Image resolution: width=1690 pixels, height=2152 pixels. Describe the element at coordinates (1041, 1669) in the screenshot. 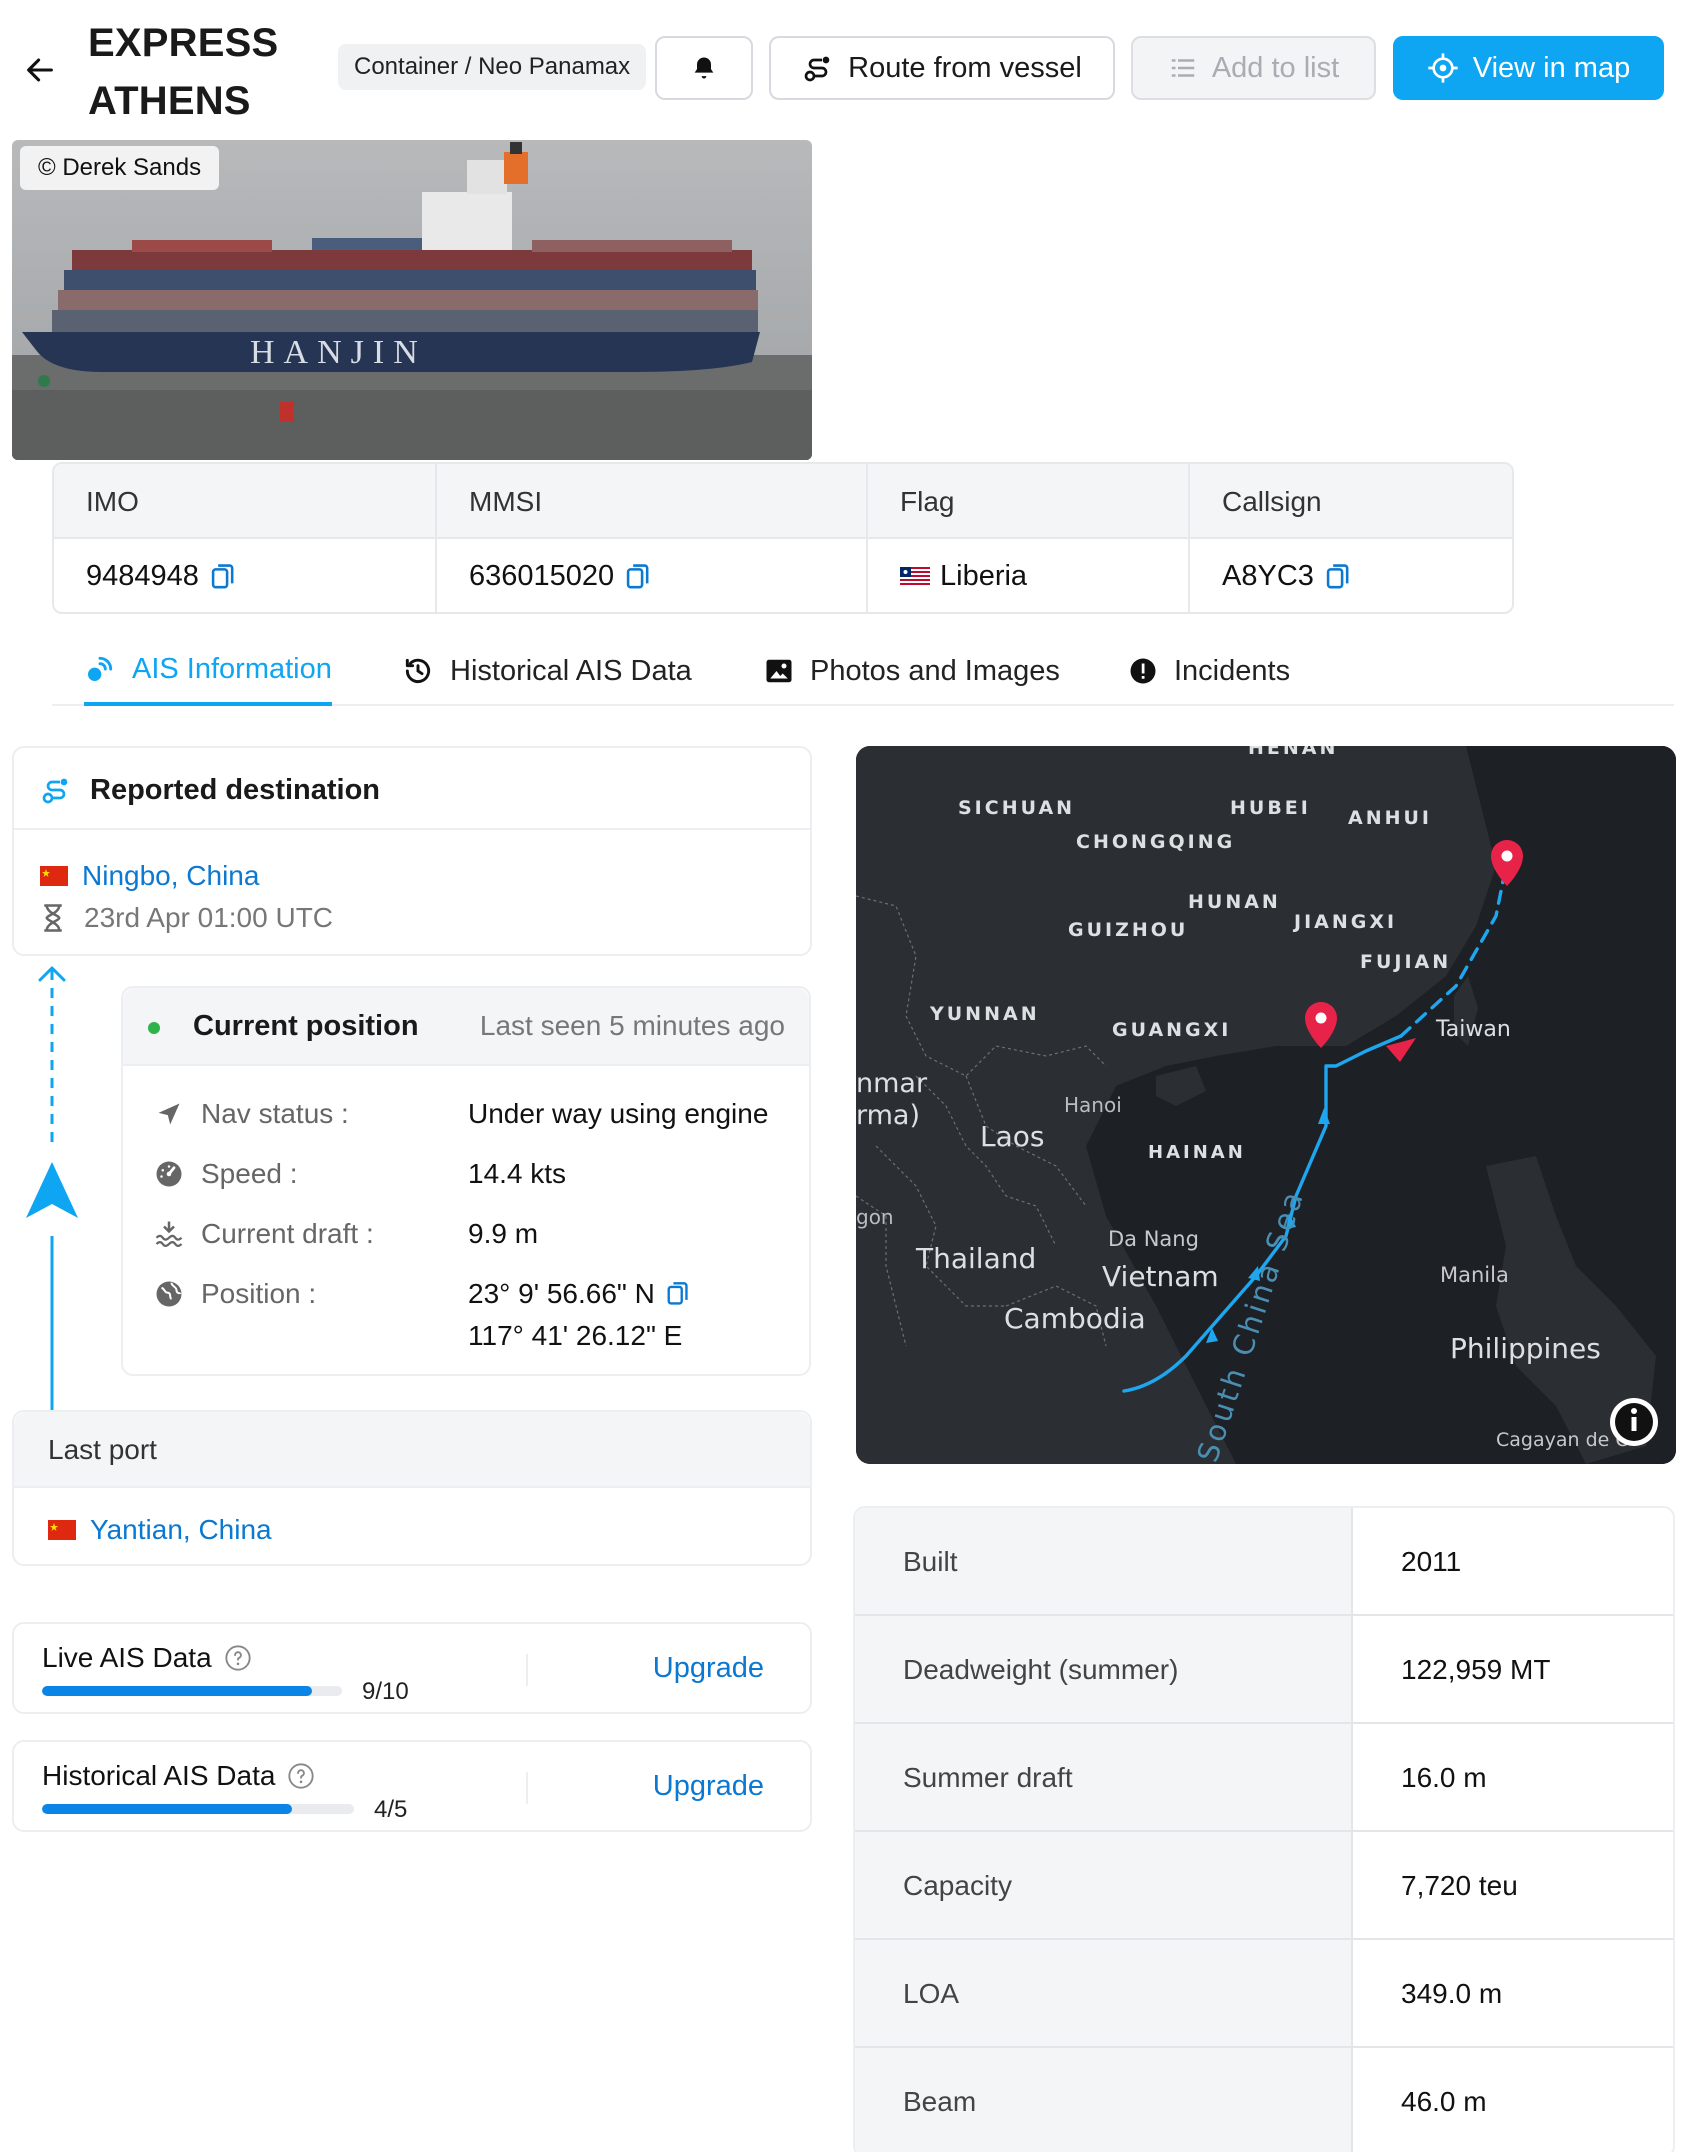

I see `spec-key: Deadweight (summer)` at that location.